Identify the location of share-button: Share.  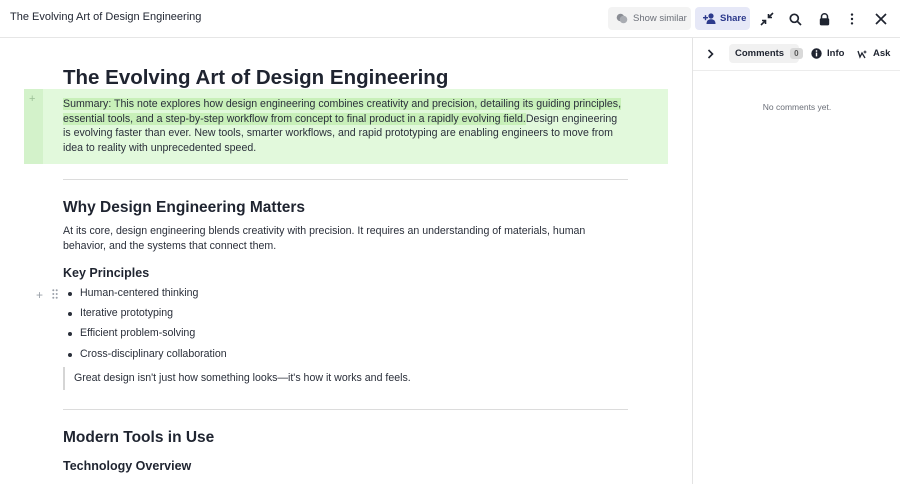
(722, 18).